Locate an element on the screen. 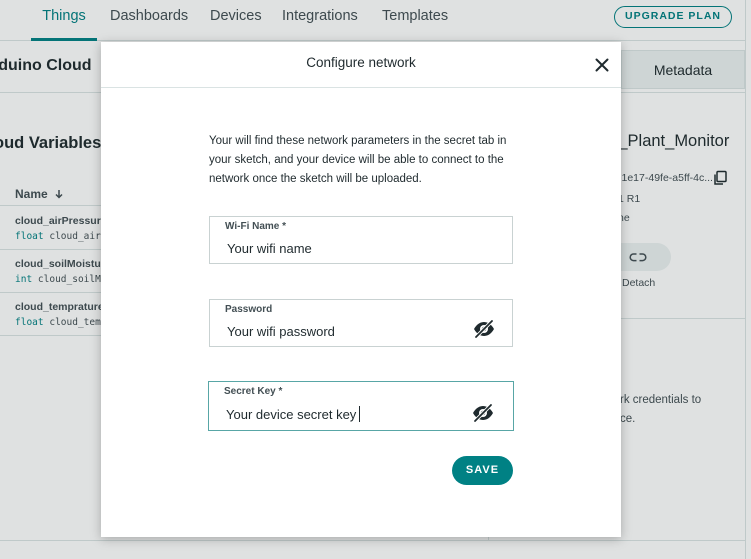 The width and height of the screenshot is (751, 559). wifi-name-label: Wi-Fi Name * is located at coordinates (256, 226).